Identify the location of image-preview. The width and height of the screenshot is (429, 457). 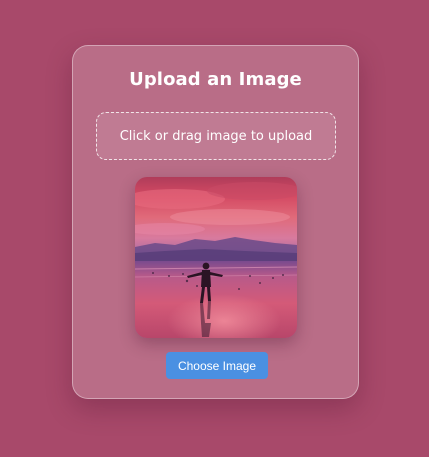
(216, 257).